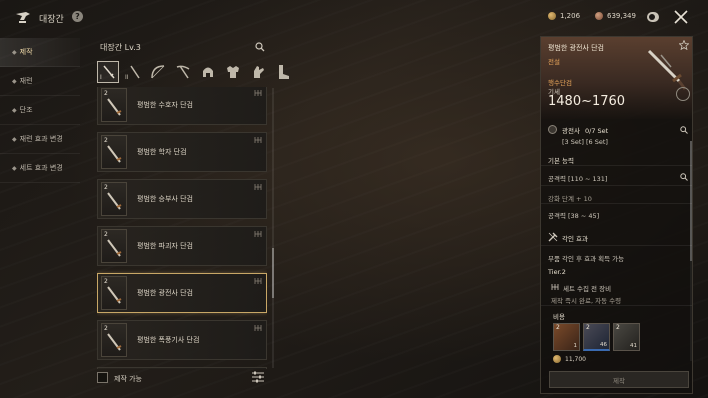  Describe the element at coordinates (596, 337) in the screenshot. I see `material-slot: 2 46` at that location.